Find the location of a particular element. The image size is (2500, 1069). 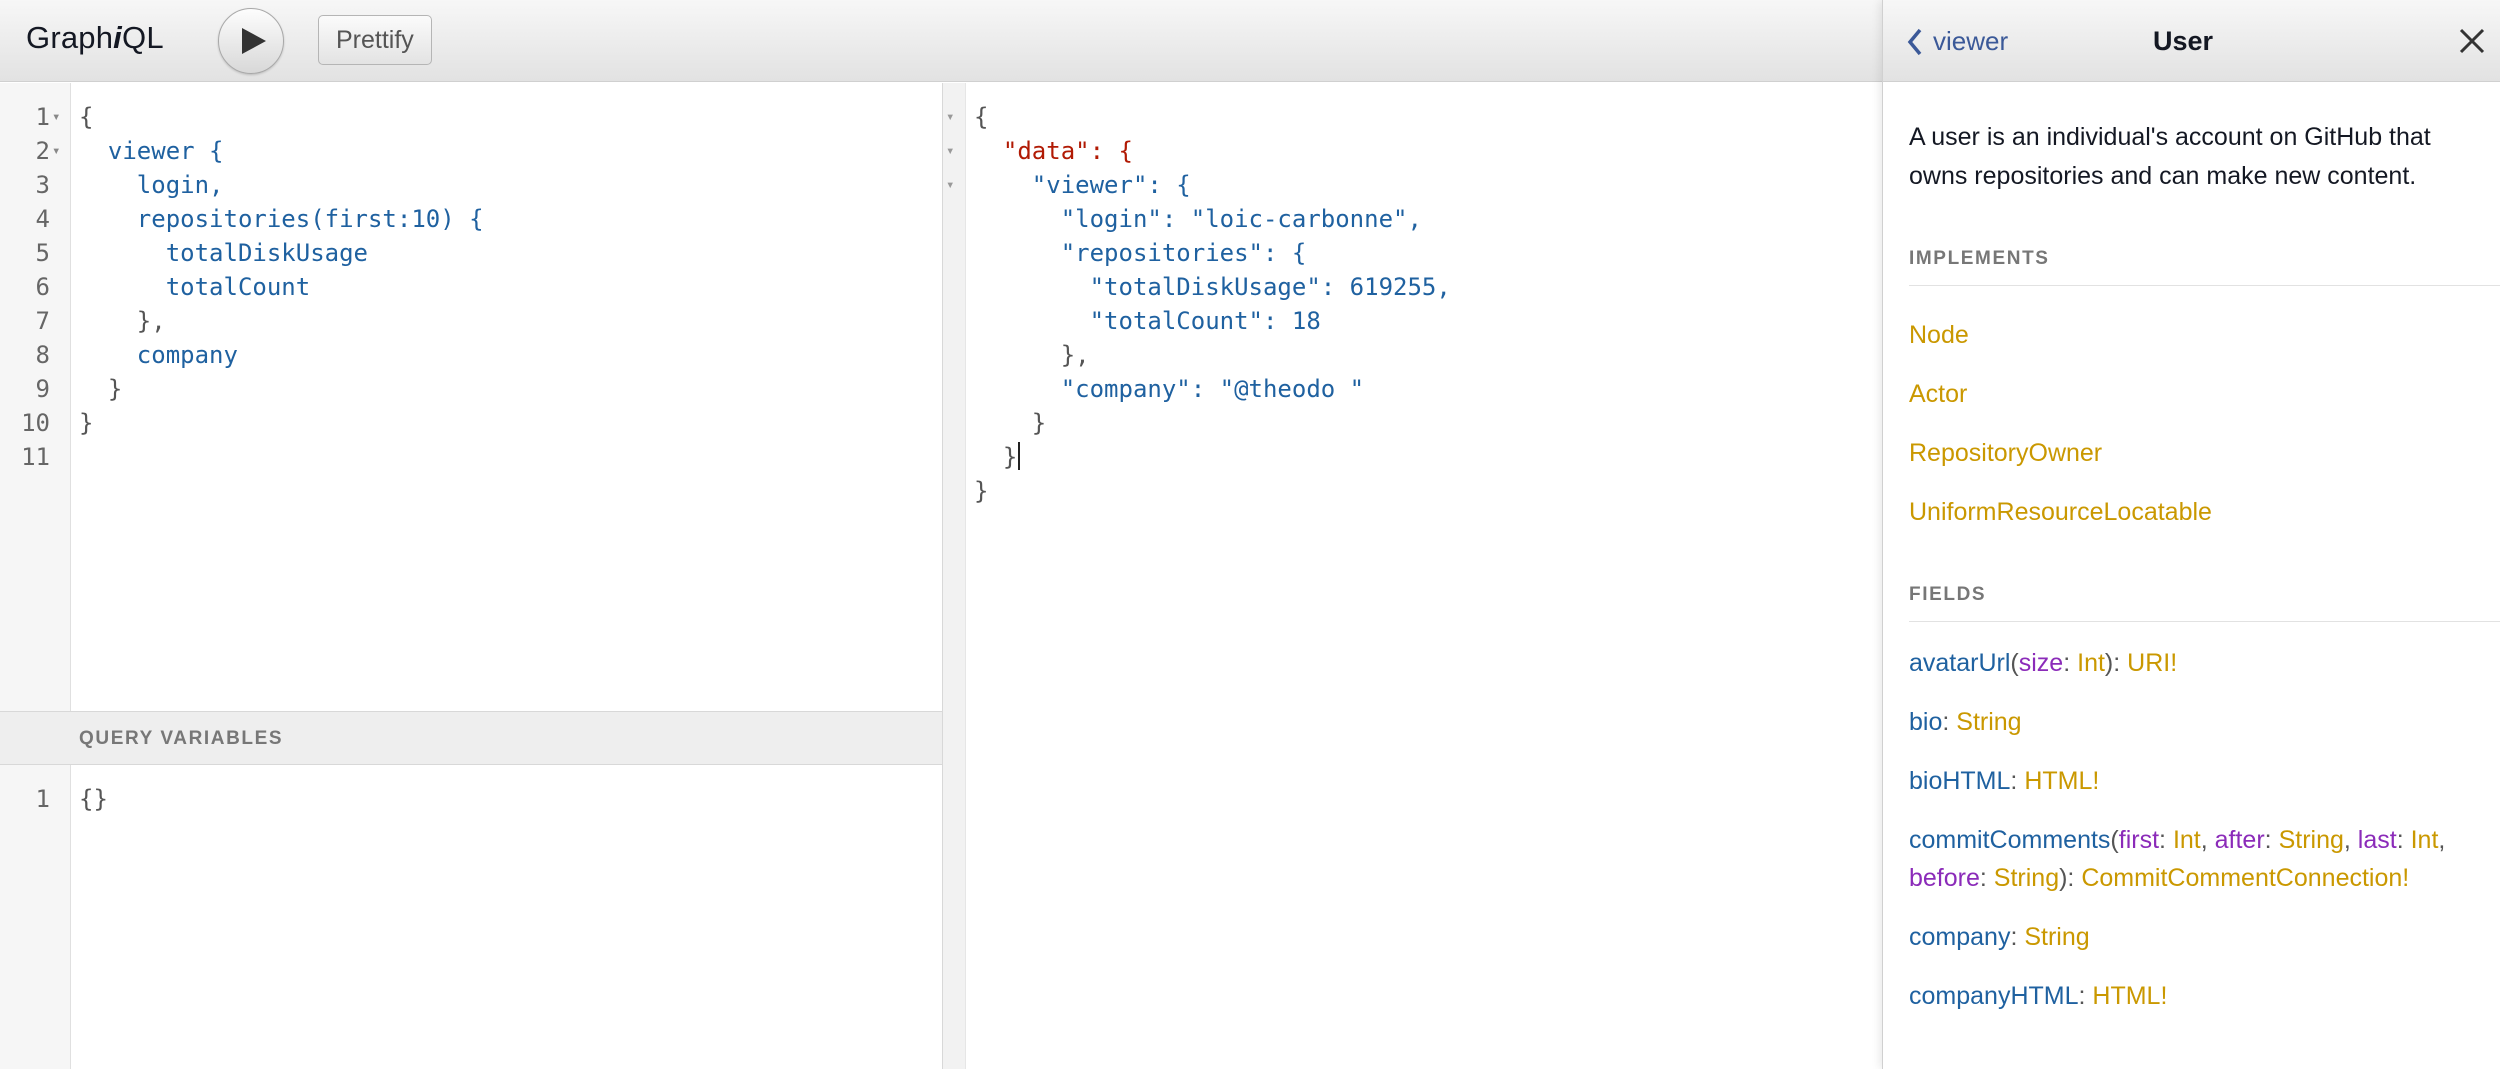

prettify-button: Prettify is located at coordinates (375, 40).